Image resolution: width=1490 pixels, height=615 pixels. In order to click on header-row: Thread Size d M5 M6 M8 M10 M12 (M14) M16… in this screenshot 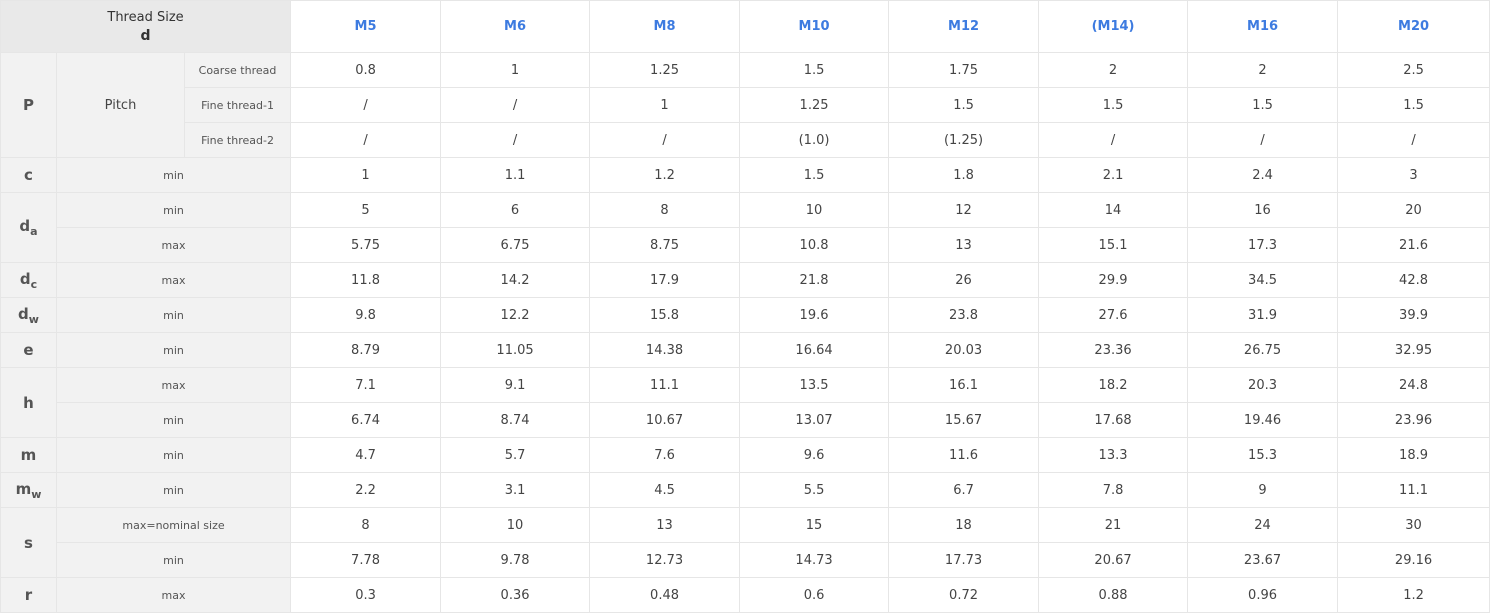, I will do `click(745, 26)`.